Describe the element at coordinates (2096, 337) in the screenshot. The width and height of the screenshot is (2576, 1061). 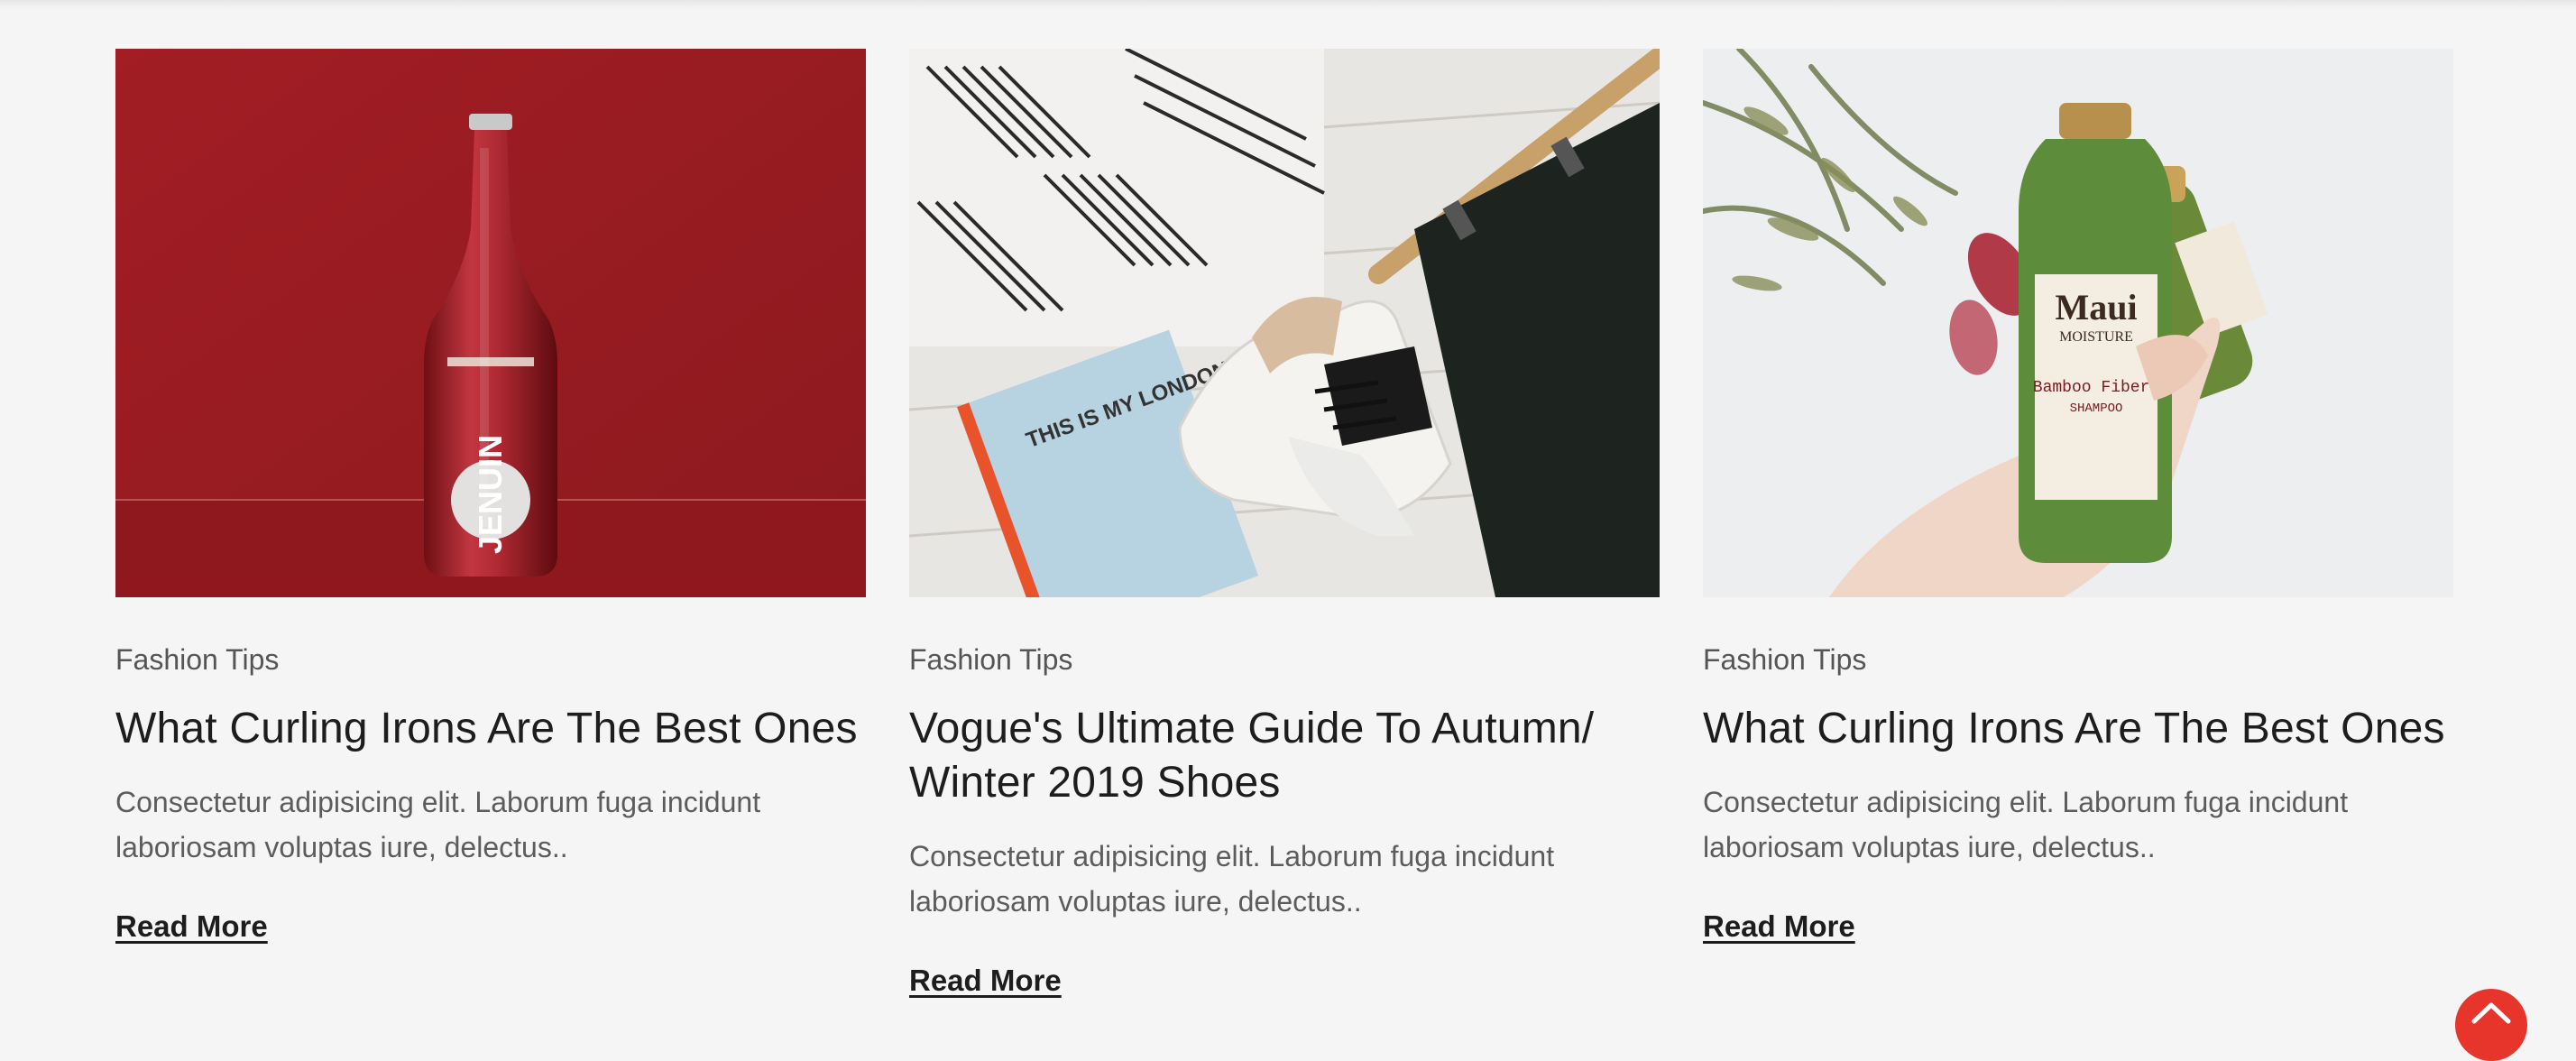
I see `brand-sub-text: MOISTURE` at that location.